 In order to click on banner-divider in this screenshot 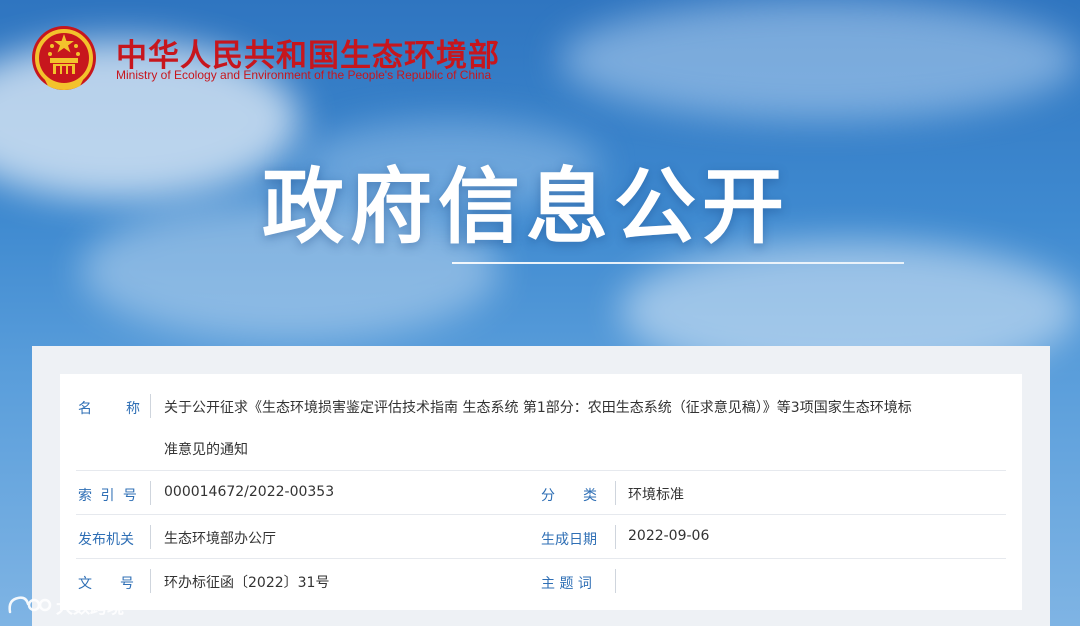, I will do `click(678, 263)`.